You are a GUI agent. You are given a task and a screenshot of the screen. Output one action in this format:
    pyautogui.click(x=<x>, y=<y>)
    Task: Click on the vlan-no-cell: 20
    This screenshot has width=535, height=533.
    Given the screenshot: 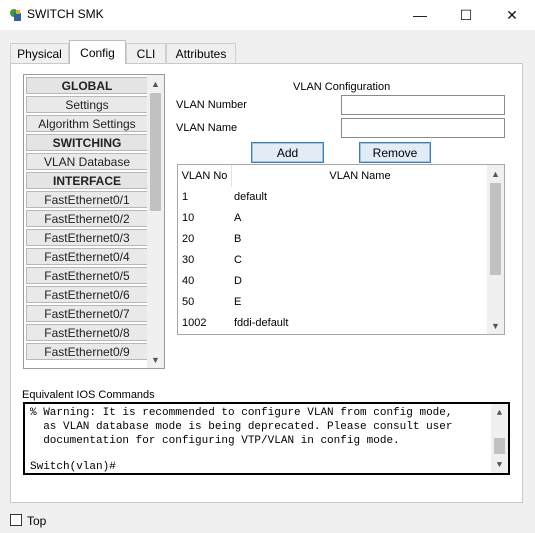 What is the action you would take?
    pyautogui.click(x=188, y=239)
    